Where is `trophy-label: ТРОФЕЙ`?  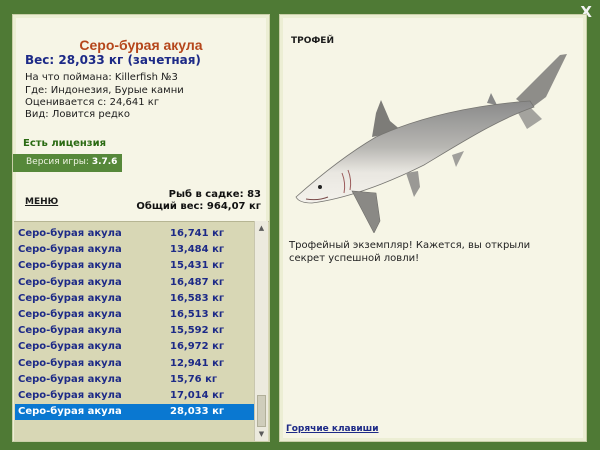
trophy-label: ТРОФЕЙ is located at coordinates (312, 41).